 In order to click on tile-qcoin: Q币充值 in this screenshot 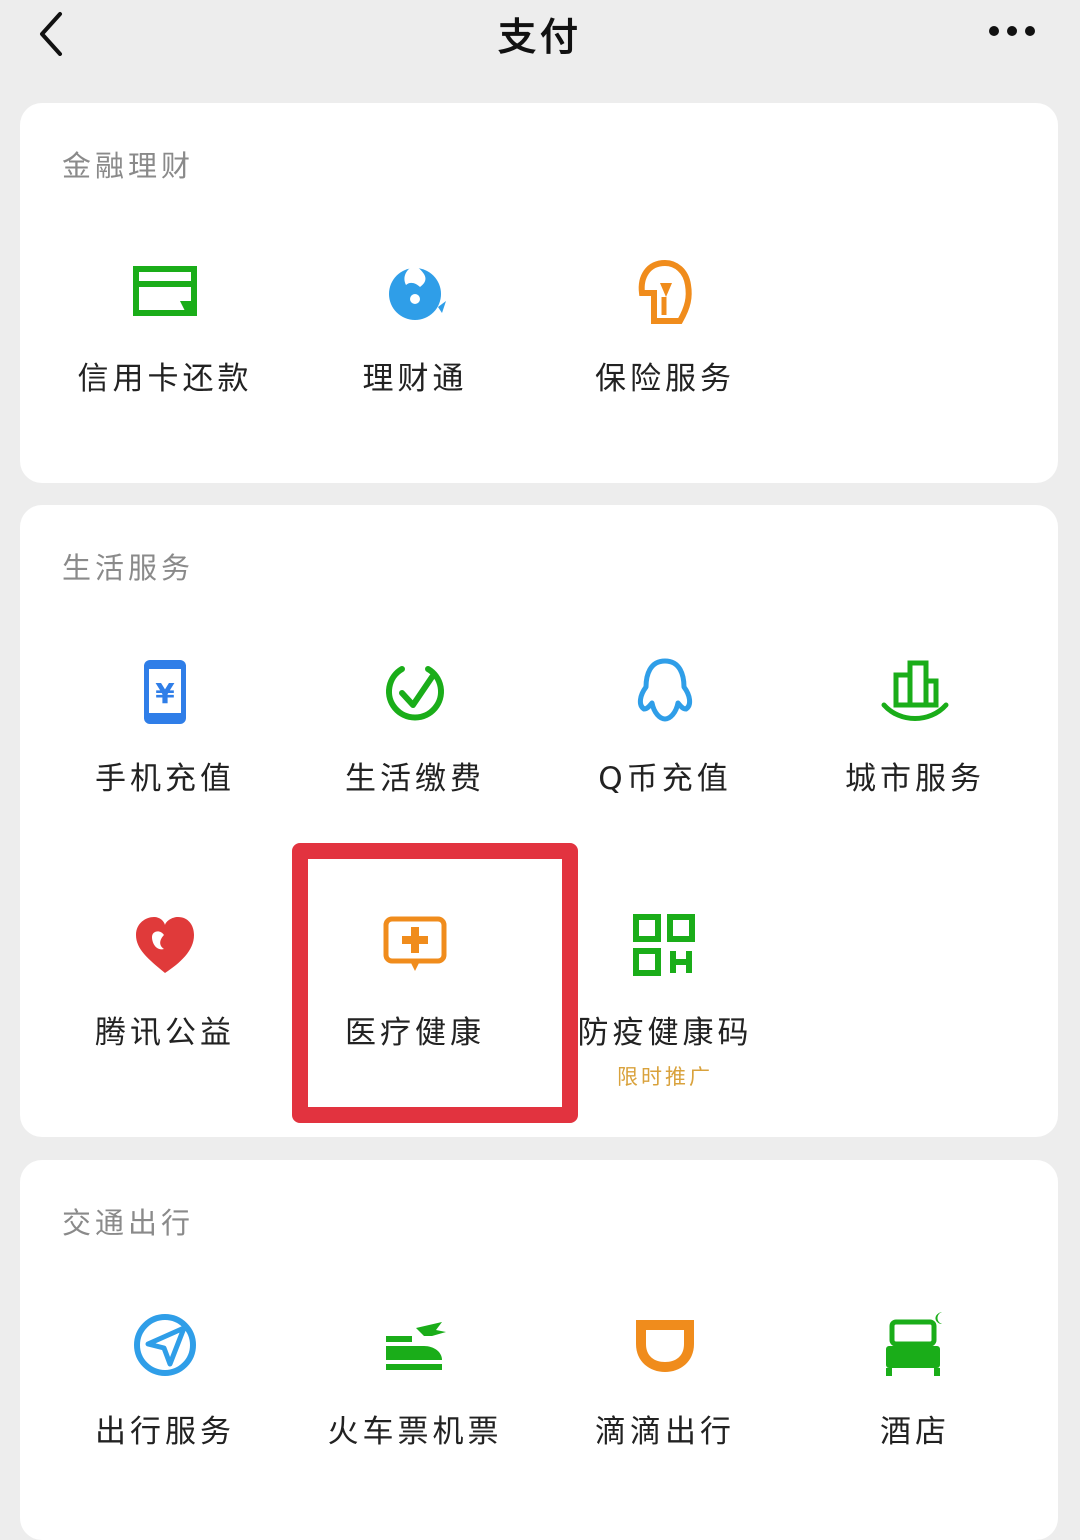, I will do `click(665, 757)`.